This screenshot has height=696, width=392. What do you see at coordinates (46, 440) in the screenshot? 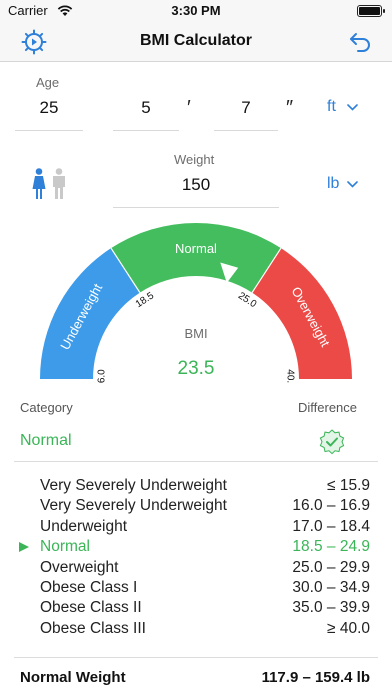
I see `category-value: Normal` at bounding box center [46, 440].